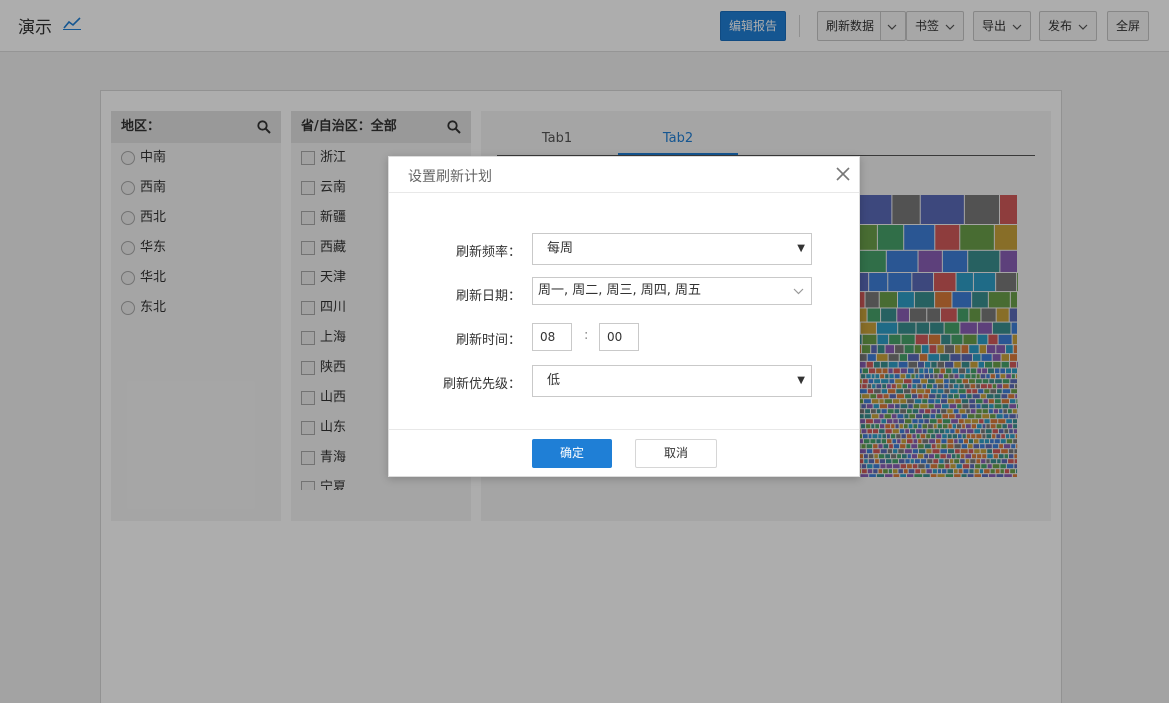 This screenshot has height=703, width=1169. What do you see at coordinates (560, 248) in the screenshot?
I see `frequency-value: 每周` at bounding box center [560, 248].